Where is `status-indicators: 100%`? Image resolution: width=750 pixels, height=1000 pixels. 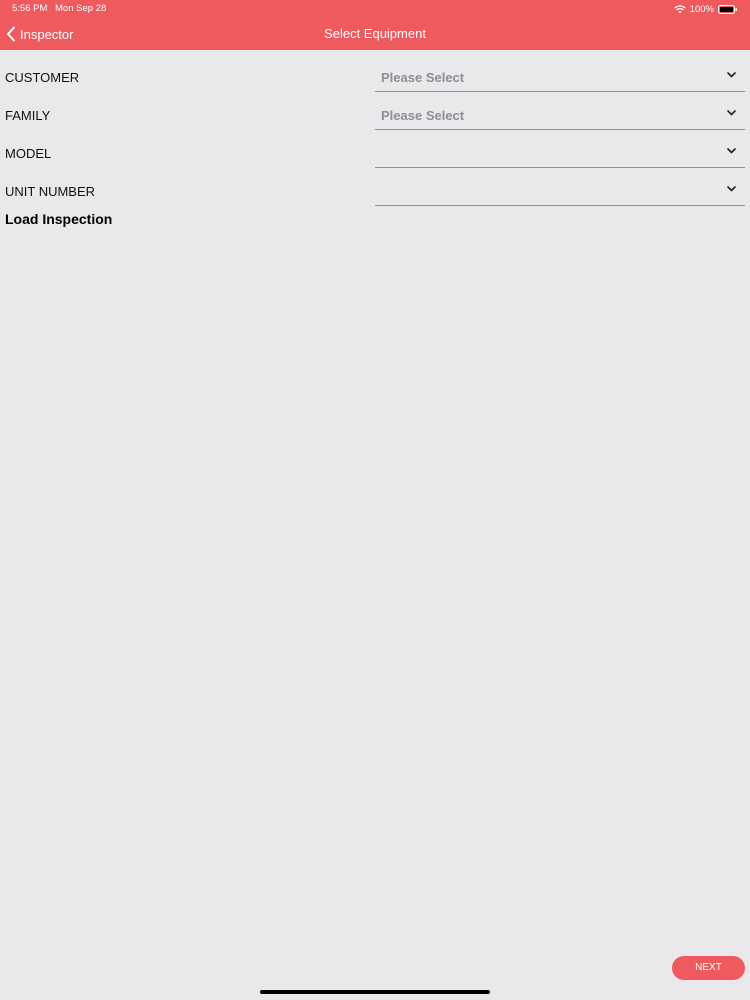 status-indicators: 100% is located at coordinates (706, 9).